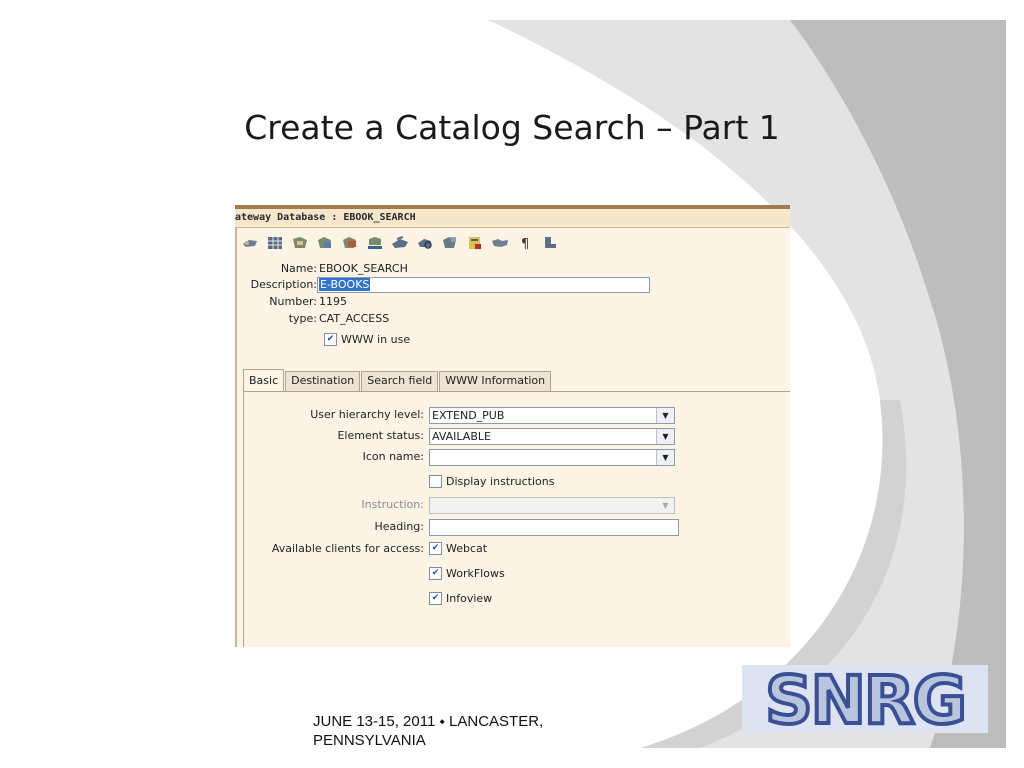 Image resolution: width=1024 pixels, height=768 pixels. Describe the element at coordinates (468, 415) in the screenshot. I see `user-hierarchy-value: EXTEND_PUB` at that location.